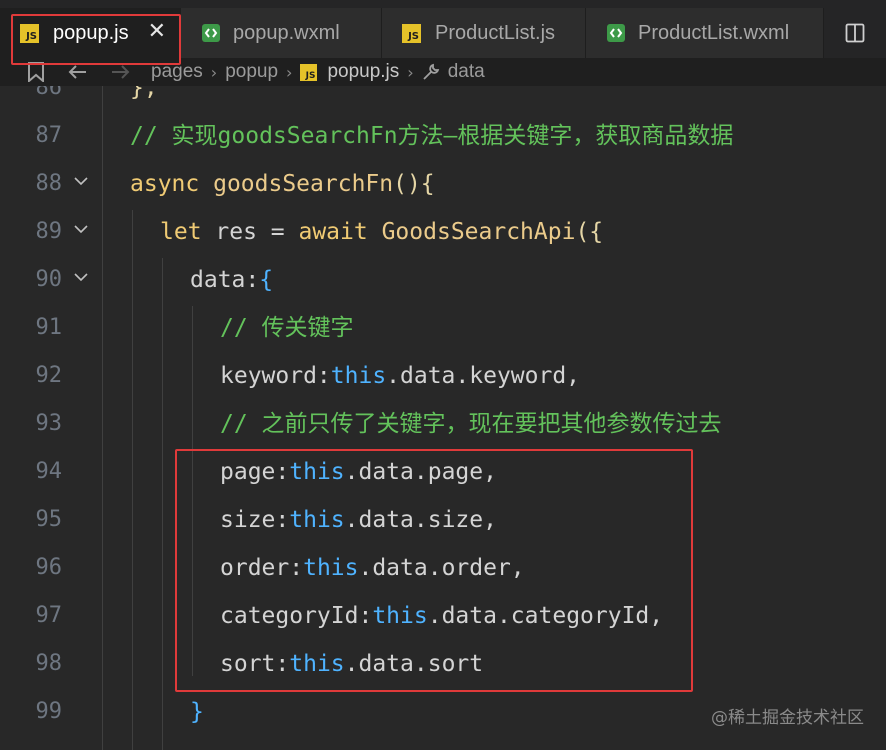  What do you see at coordinates (49, 231) in the screenshot?
I see `line-number: 89` at bounding box center [49, 231].